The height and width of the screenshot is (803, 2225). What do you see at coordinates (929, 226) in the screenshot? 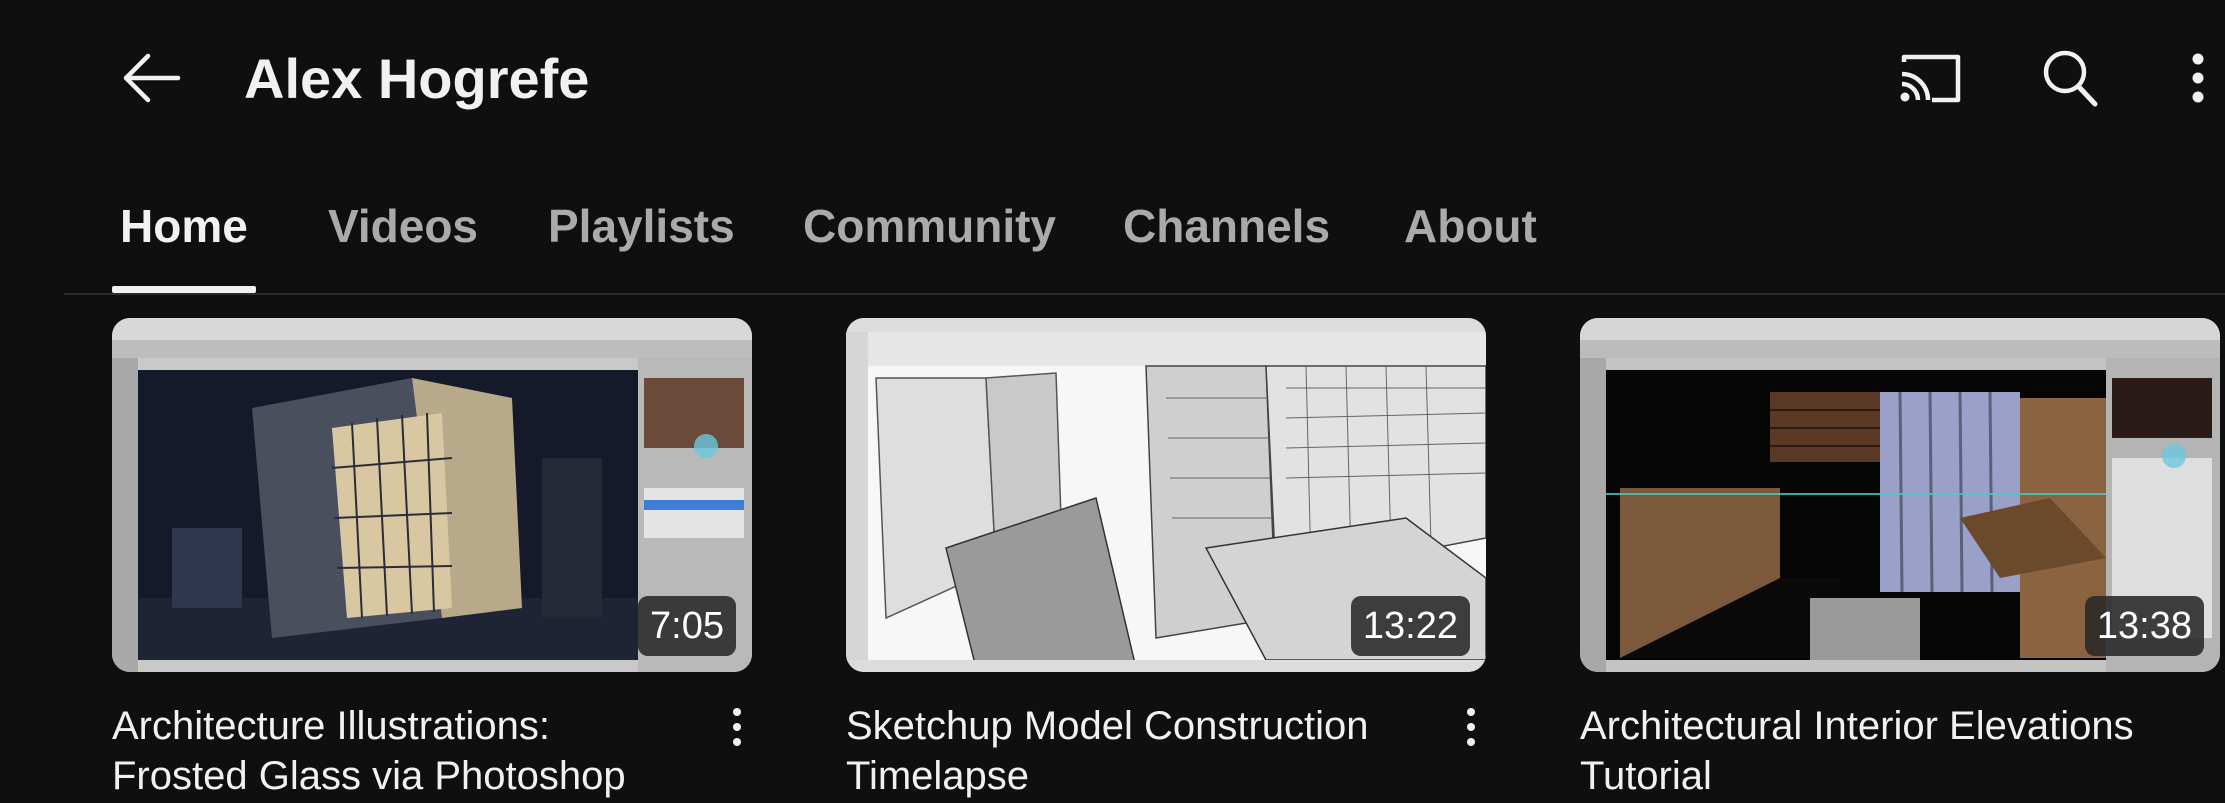
I see `tab-community: Community` at bounding box center [929, 226].